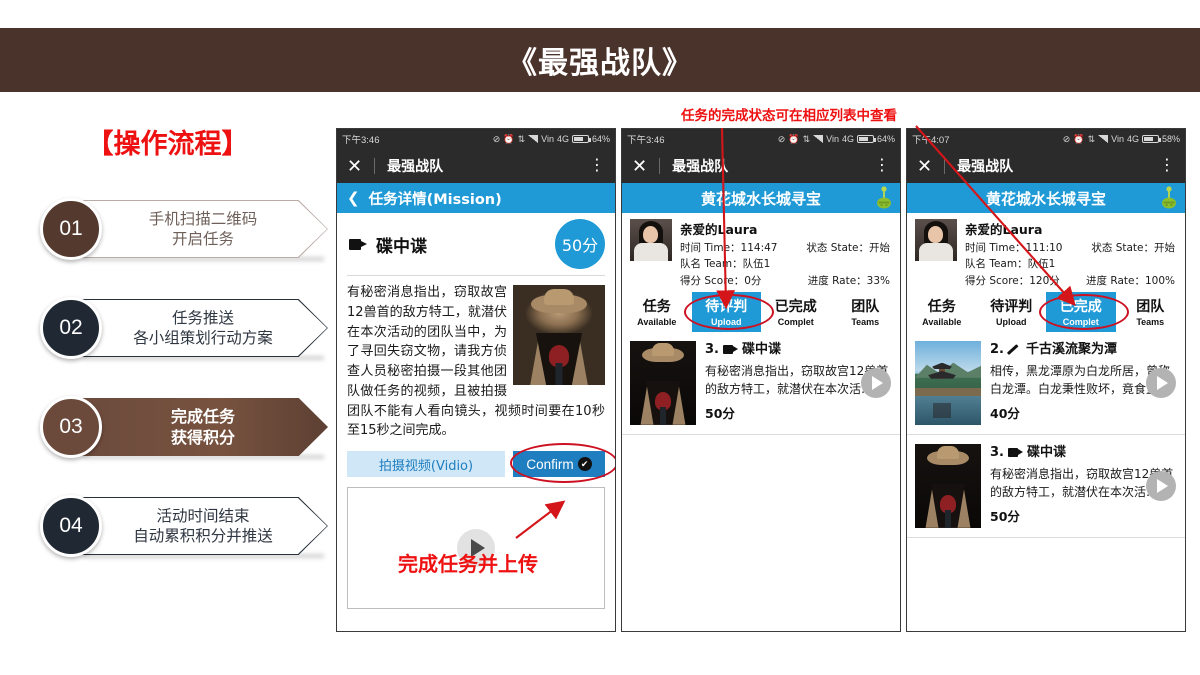 This screenshot has height=675, width=1200. I want to click on user-name: 亲爱的Laura, so click(719, 229).